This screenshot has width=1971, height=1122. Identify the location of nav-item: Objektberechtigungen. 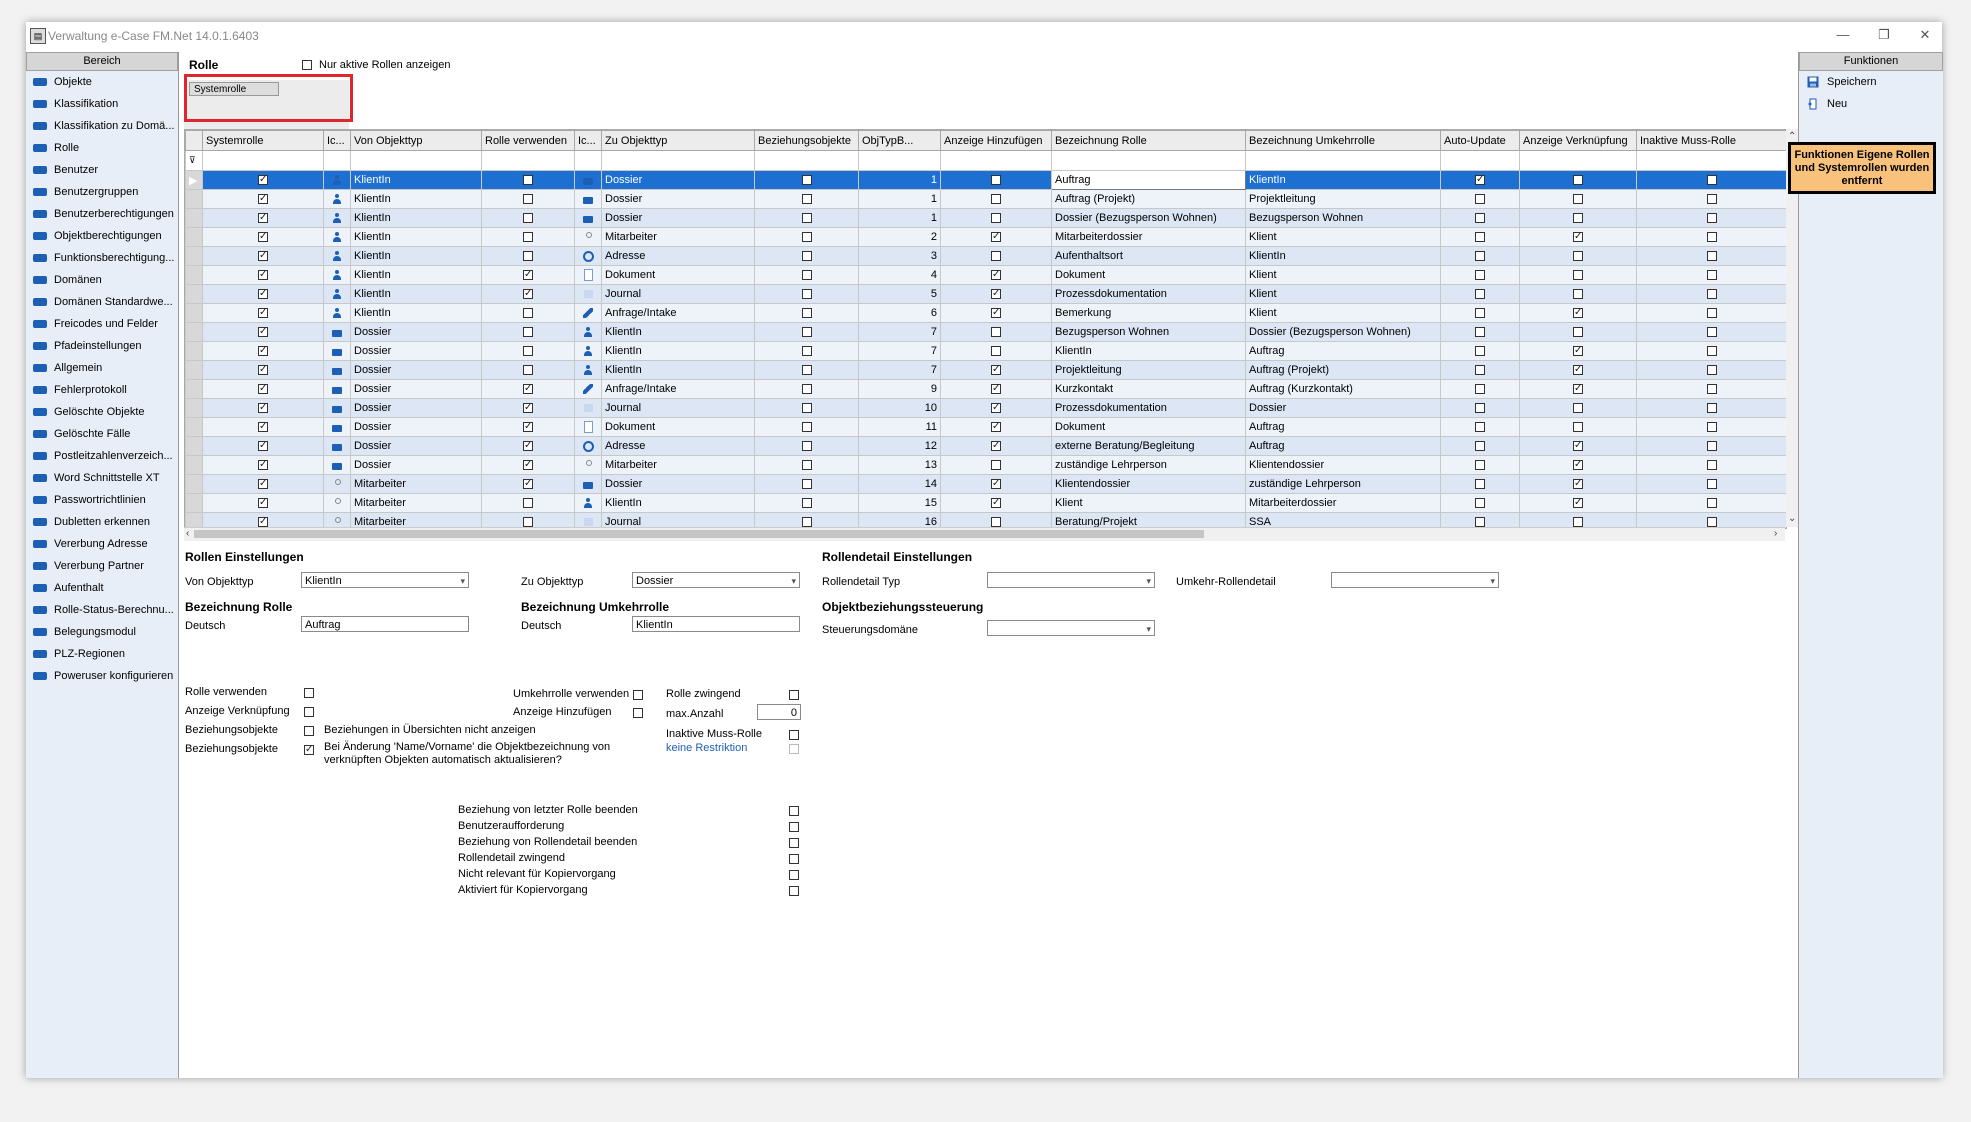
(102, 236).